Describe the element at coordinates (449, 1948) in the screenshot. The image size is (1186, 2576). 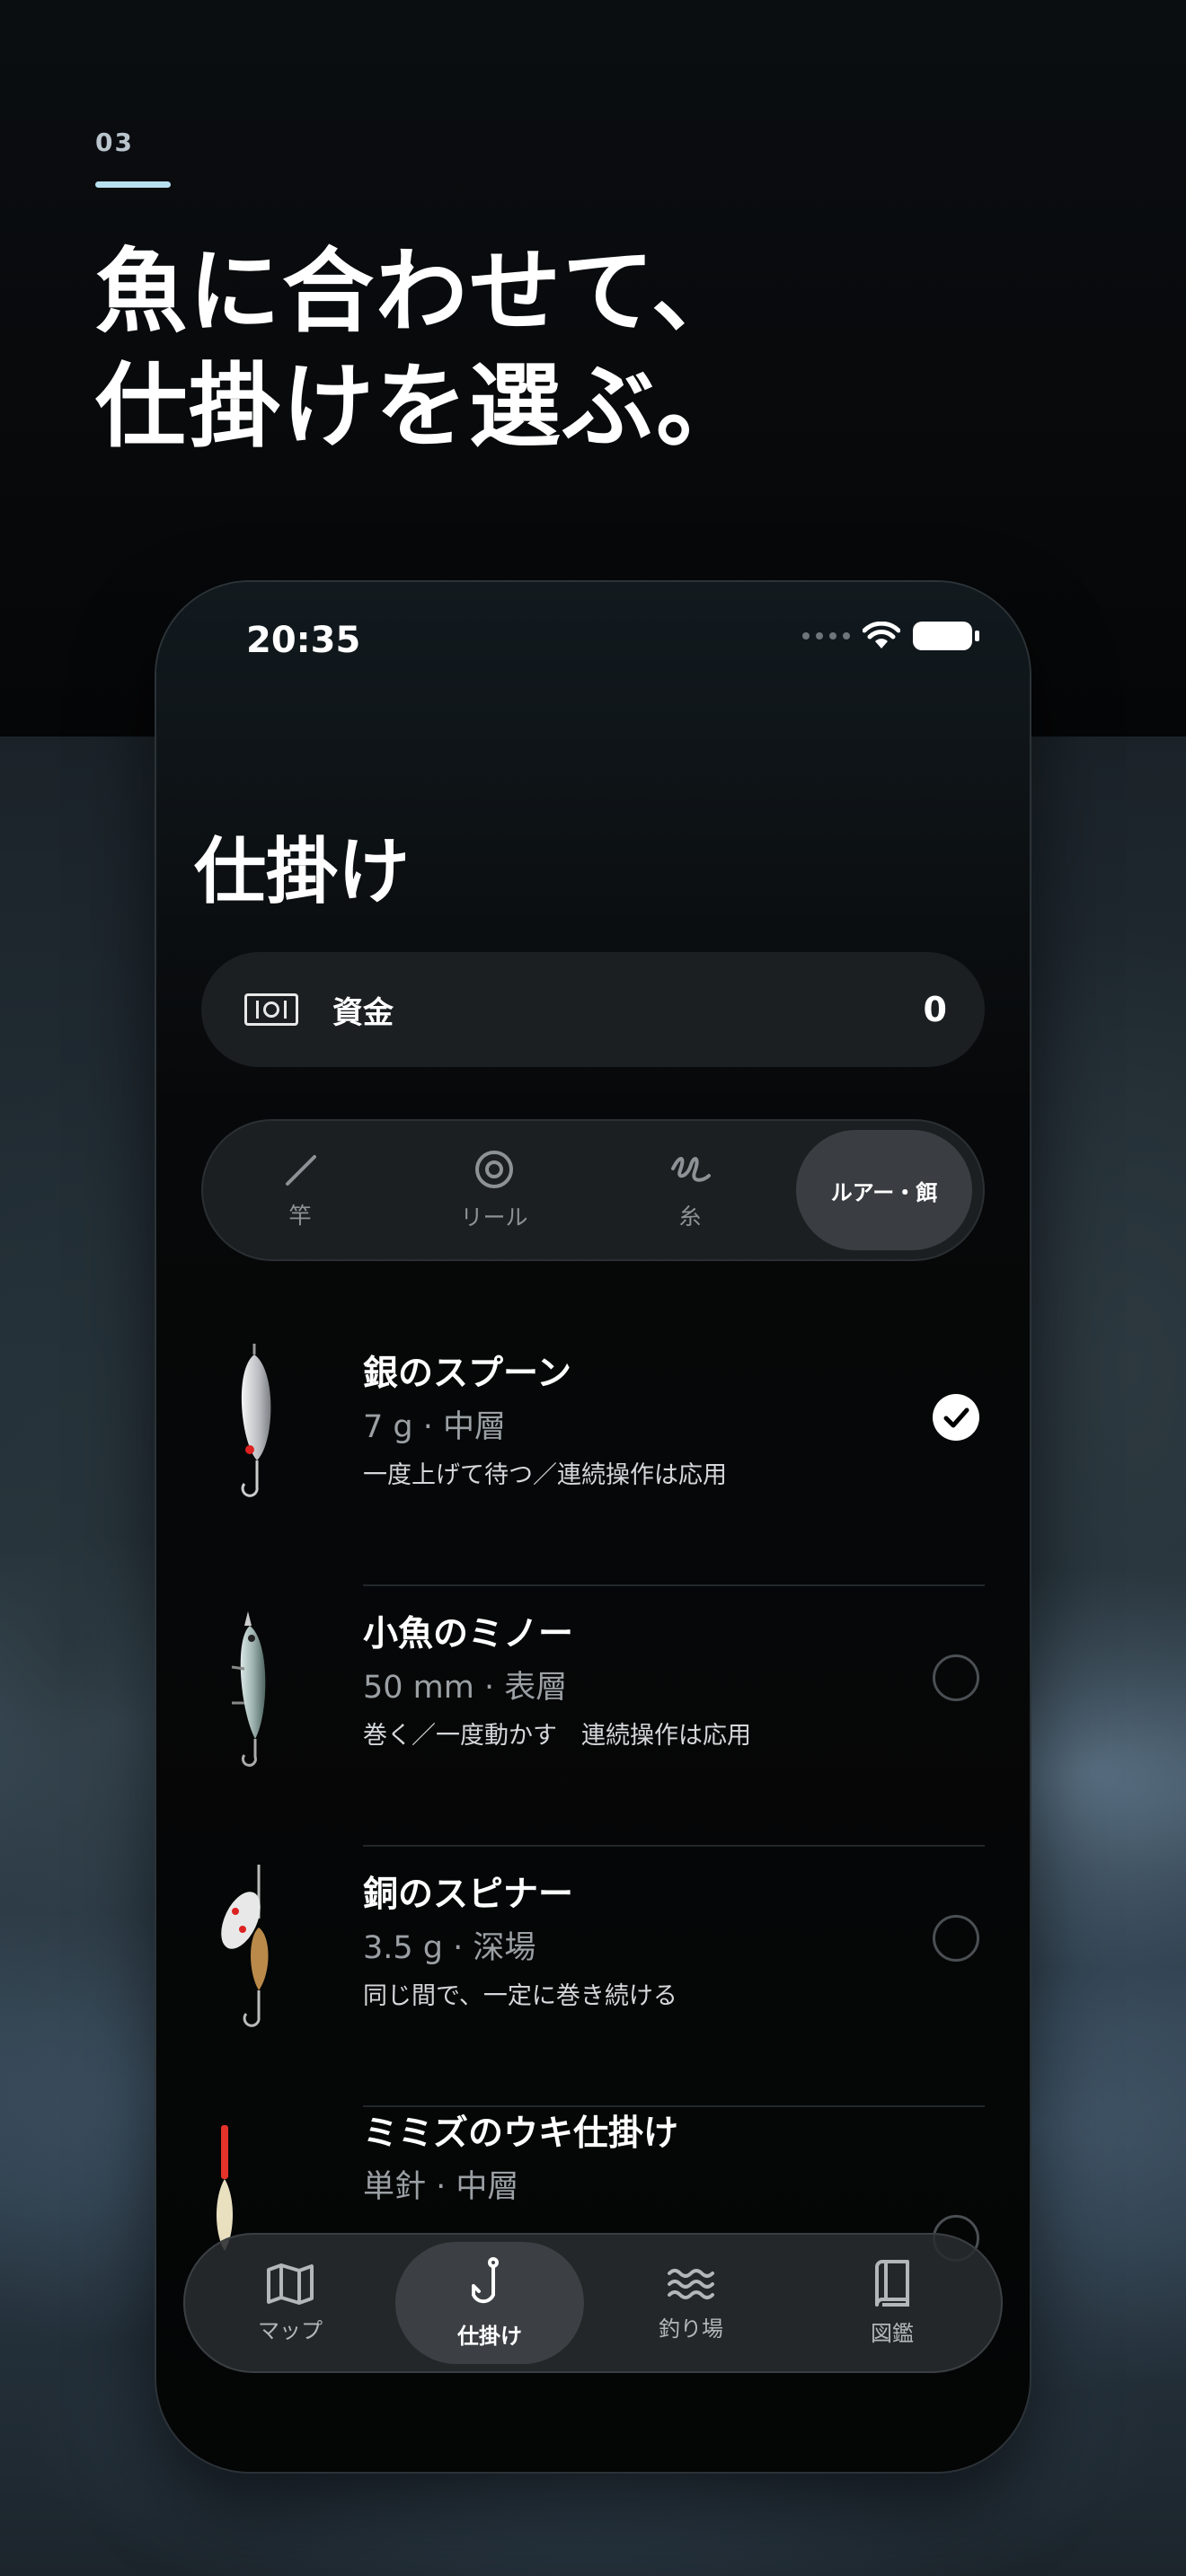
I see `item-spec: 3.5 g · 深場` at that location.